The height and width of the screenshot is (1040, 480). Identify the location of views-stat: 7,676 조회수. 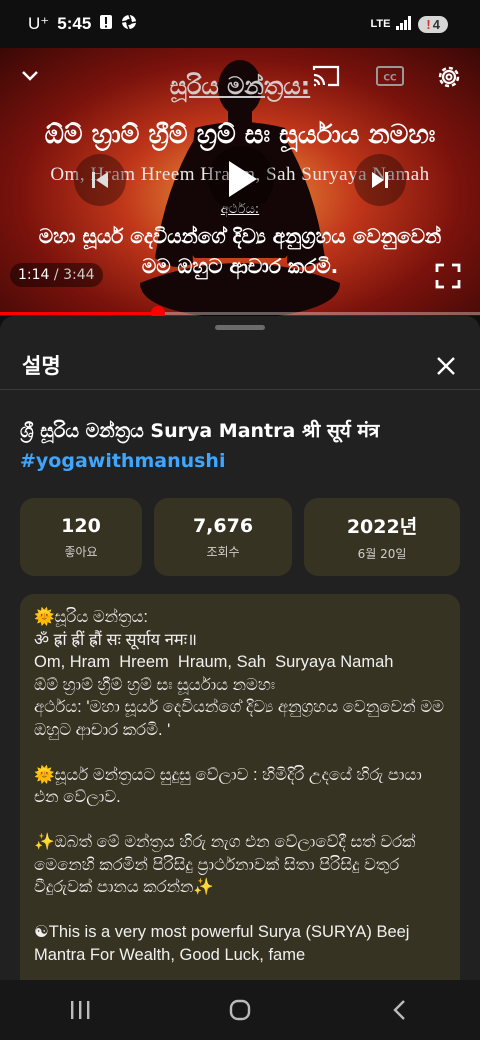
(223, 537).